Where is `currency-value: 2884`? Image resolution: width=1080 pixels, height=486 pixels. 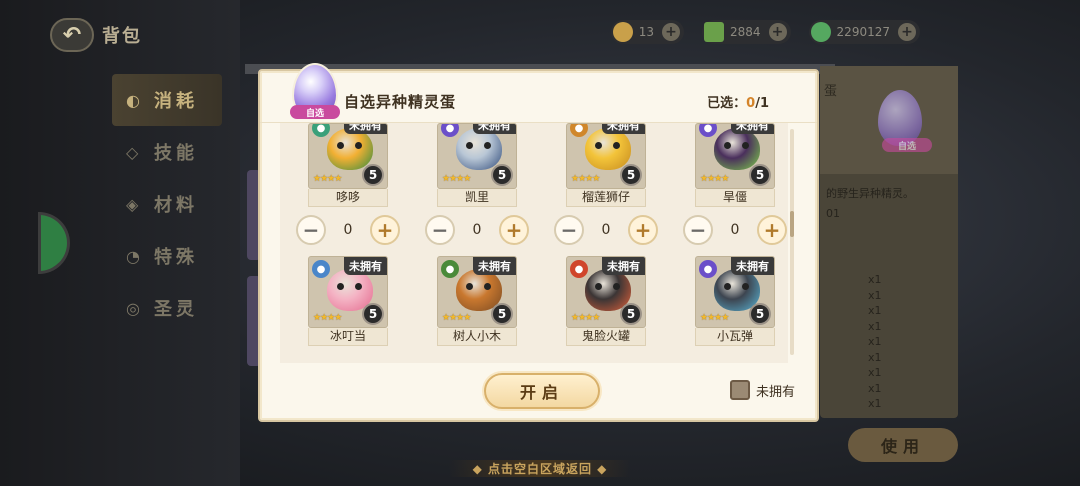
currency-value: 2884 is located at coordinates (745, 32).